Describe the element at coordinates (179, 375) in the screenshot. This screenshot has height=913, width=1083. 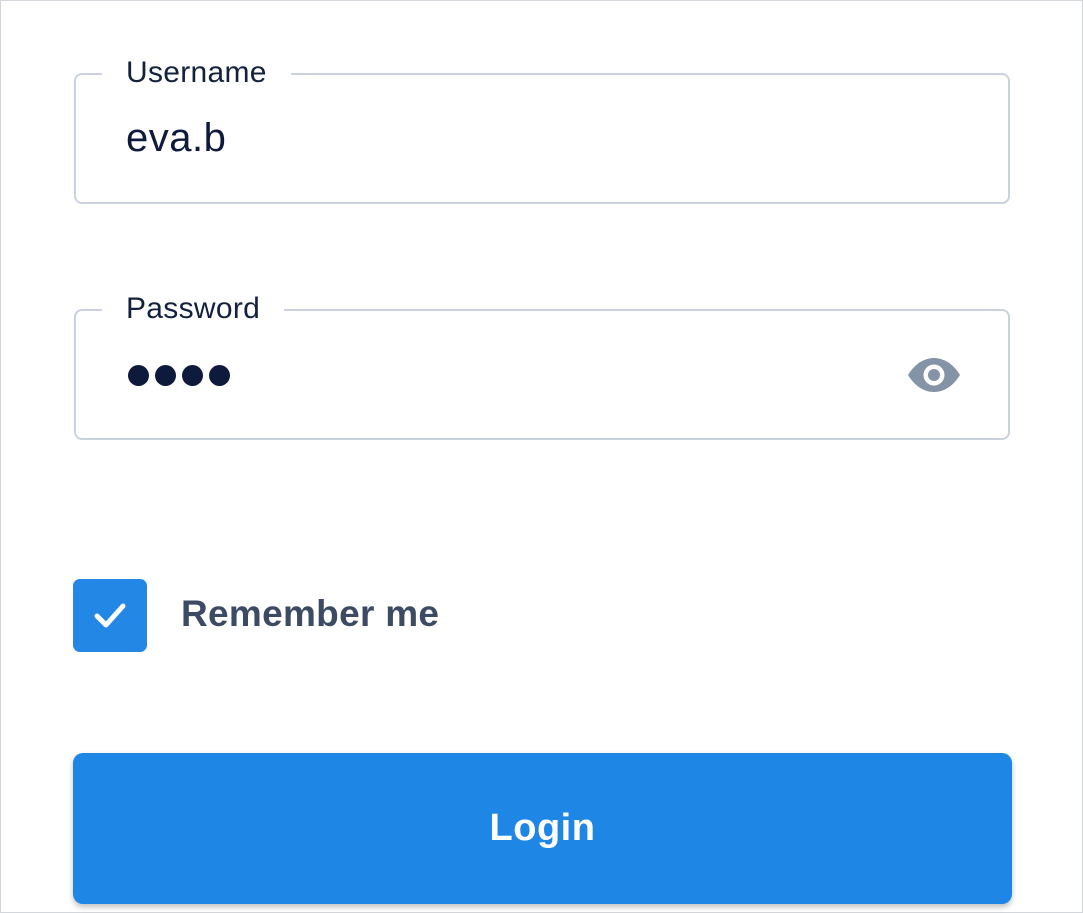
I see `password-masked-value` at that location.